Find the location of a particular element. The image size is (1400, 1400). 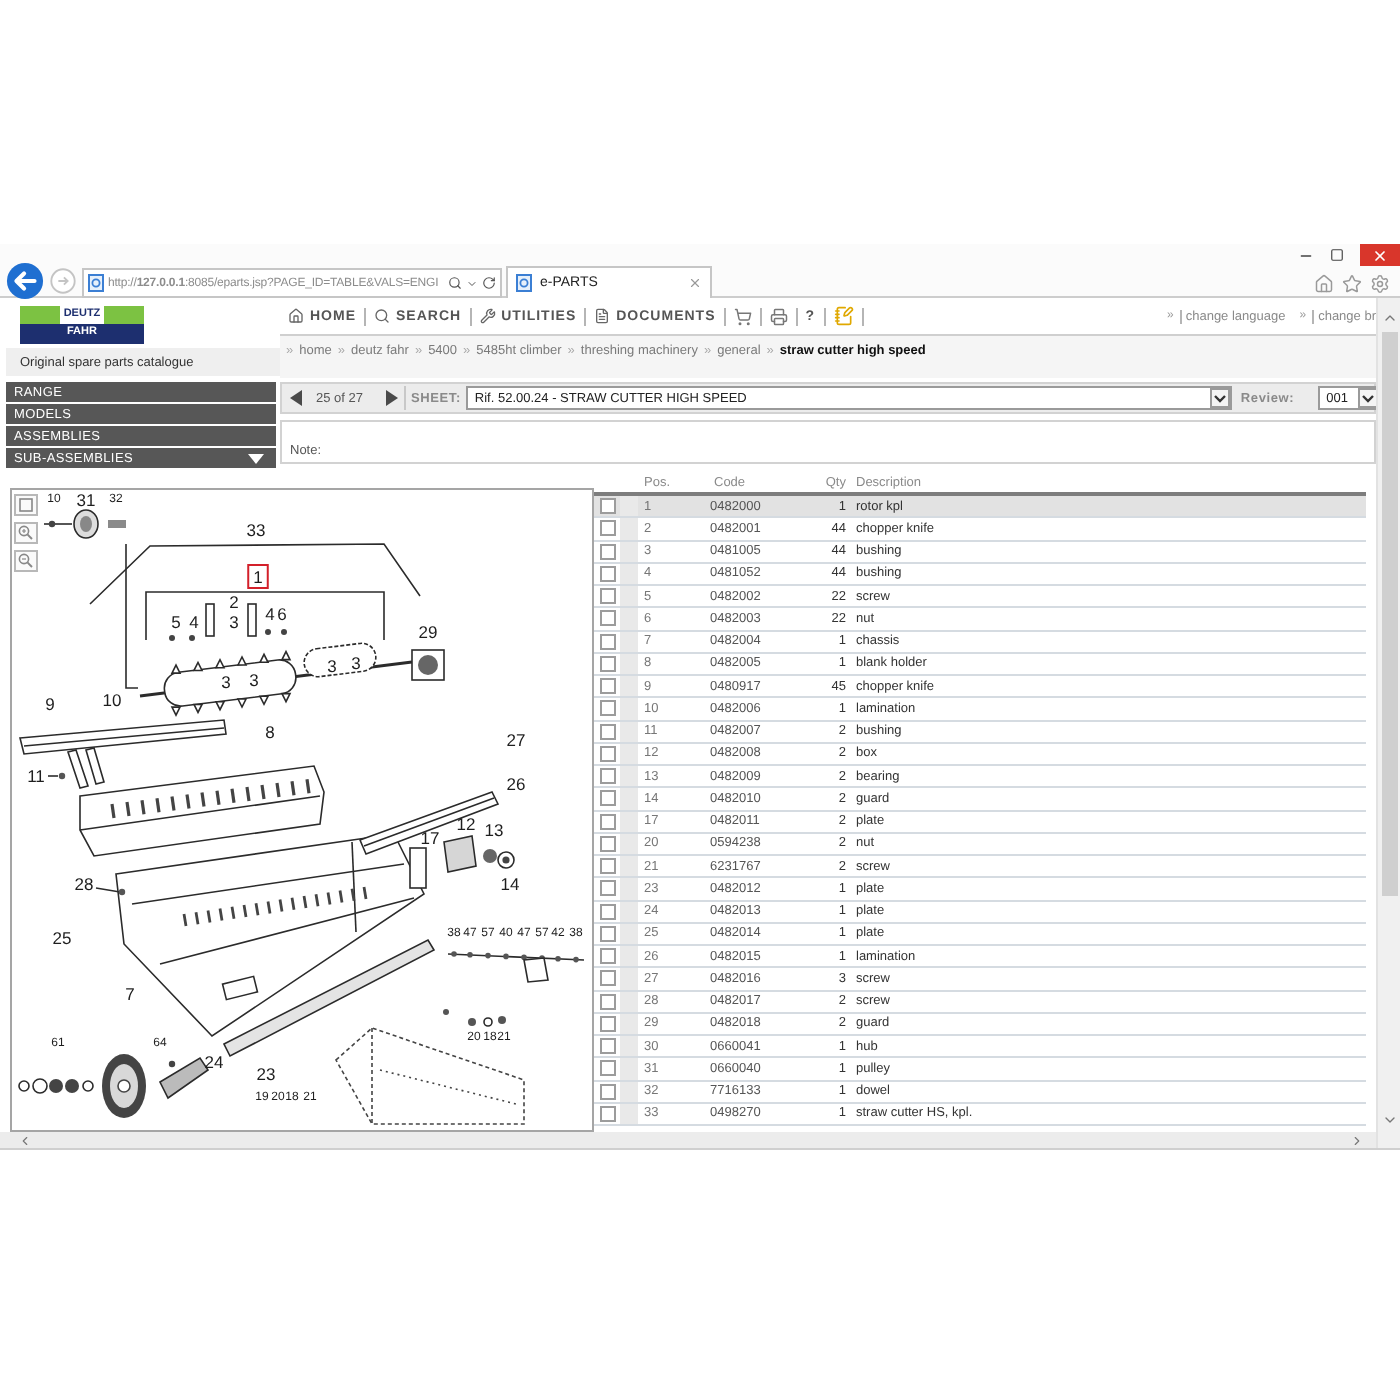

document-icon is located at coordinates (602, 316).